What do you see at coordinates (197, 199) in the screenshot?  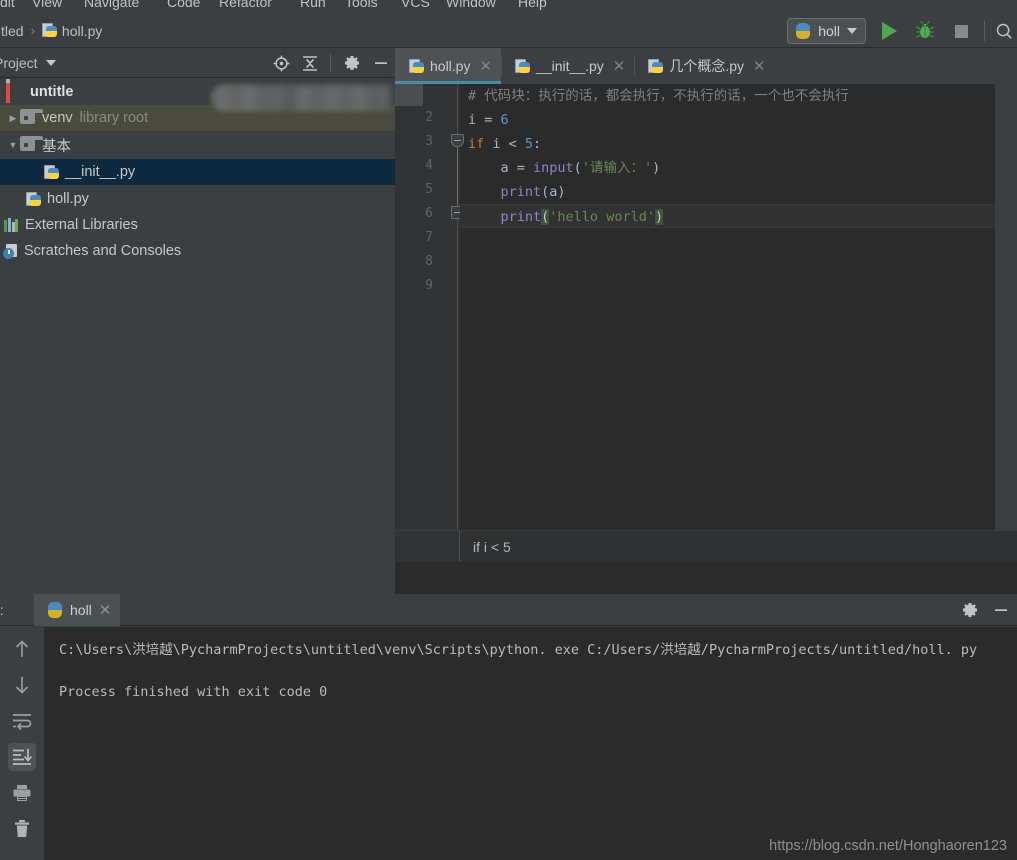 I see `tree-item-holl-py: holl.py` at bounding box center [197, 199].